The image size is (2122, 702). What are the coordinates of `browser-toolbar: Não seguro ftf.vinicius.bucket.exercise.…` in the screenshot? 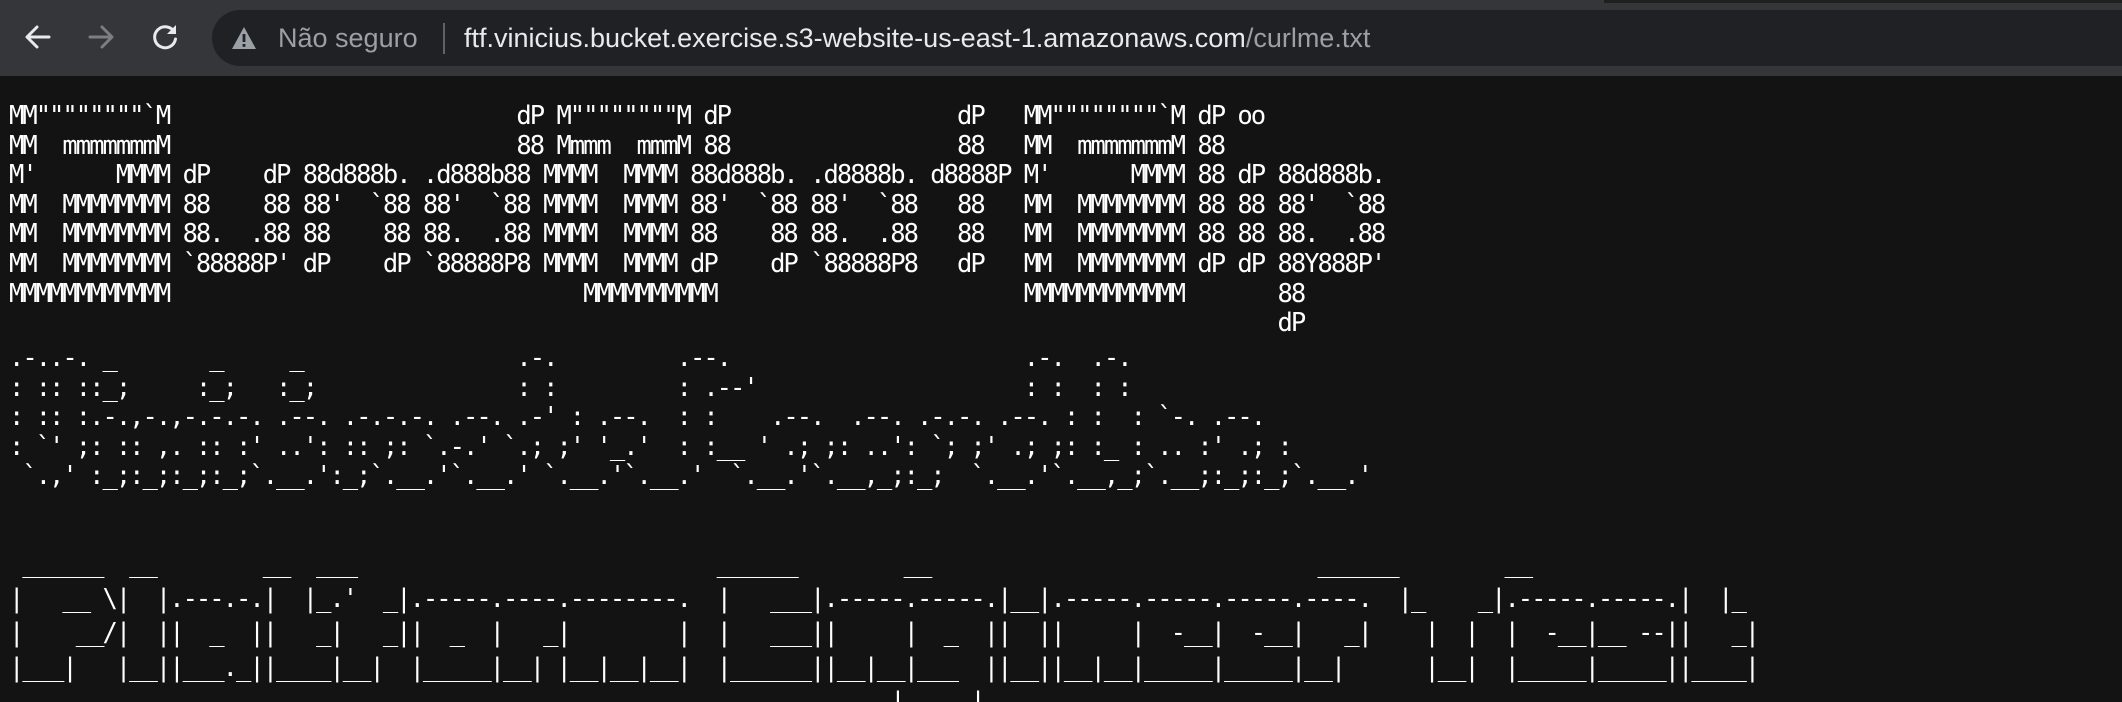 It's located at (1061, 38).